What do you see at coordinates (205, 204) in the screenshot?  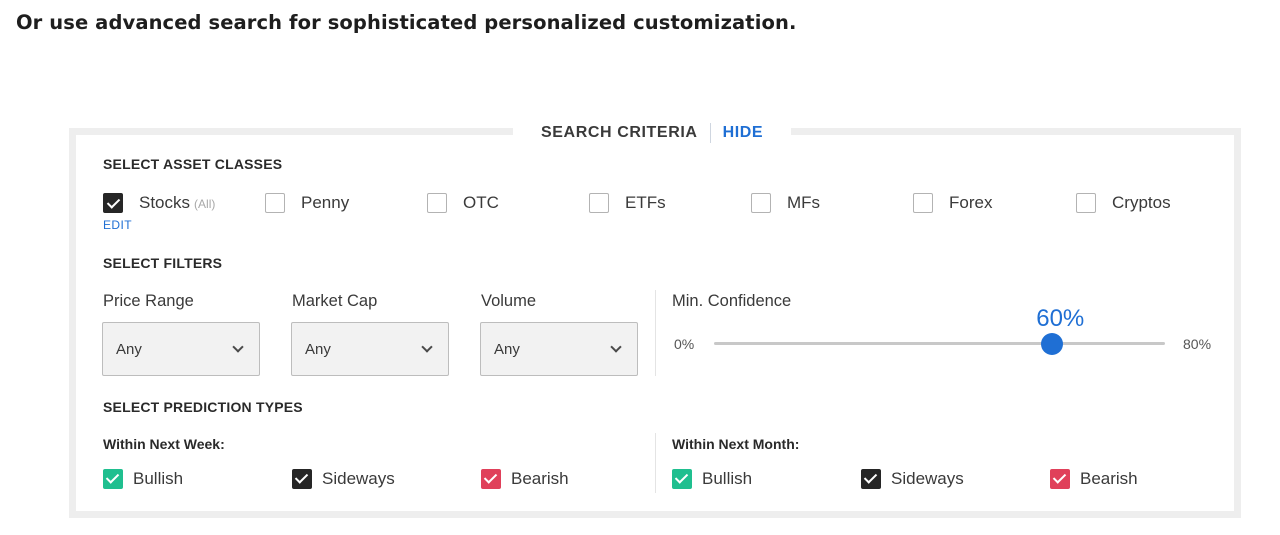 I see `asset-sub-label: (All)` at bounding box center [205, 204].